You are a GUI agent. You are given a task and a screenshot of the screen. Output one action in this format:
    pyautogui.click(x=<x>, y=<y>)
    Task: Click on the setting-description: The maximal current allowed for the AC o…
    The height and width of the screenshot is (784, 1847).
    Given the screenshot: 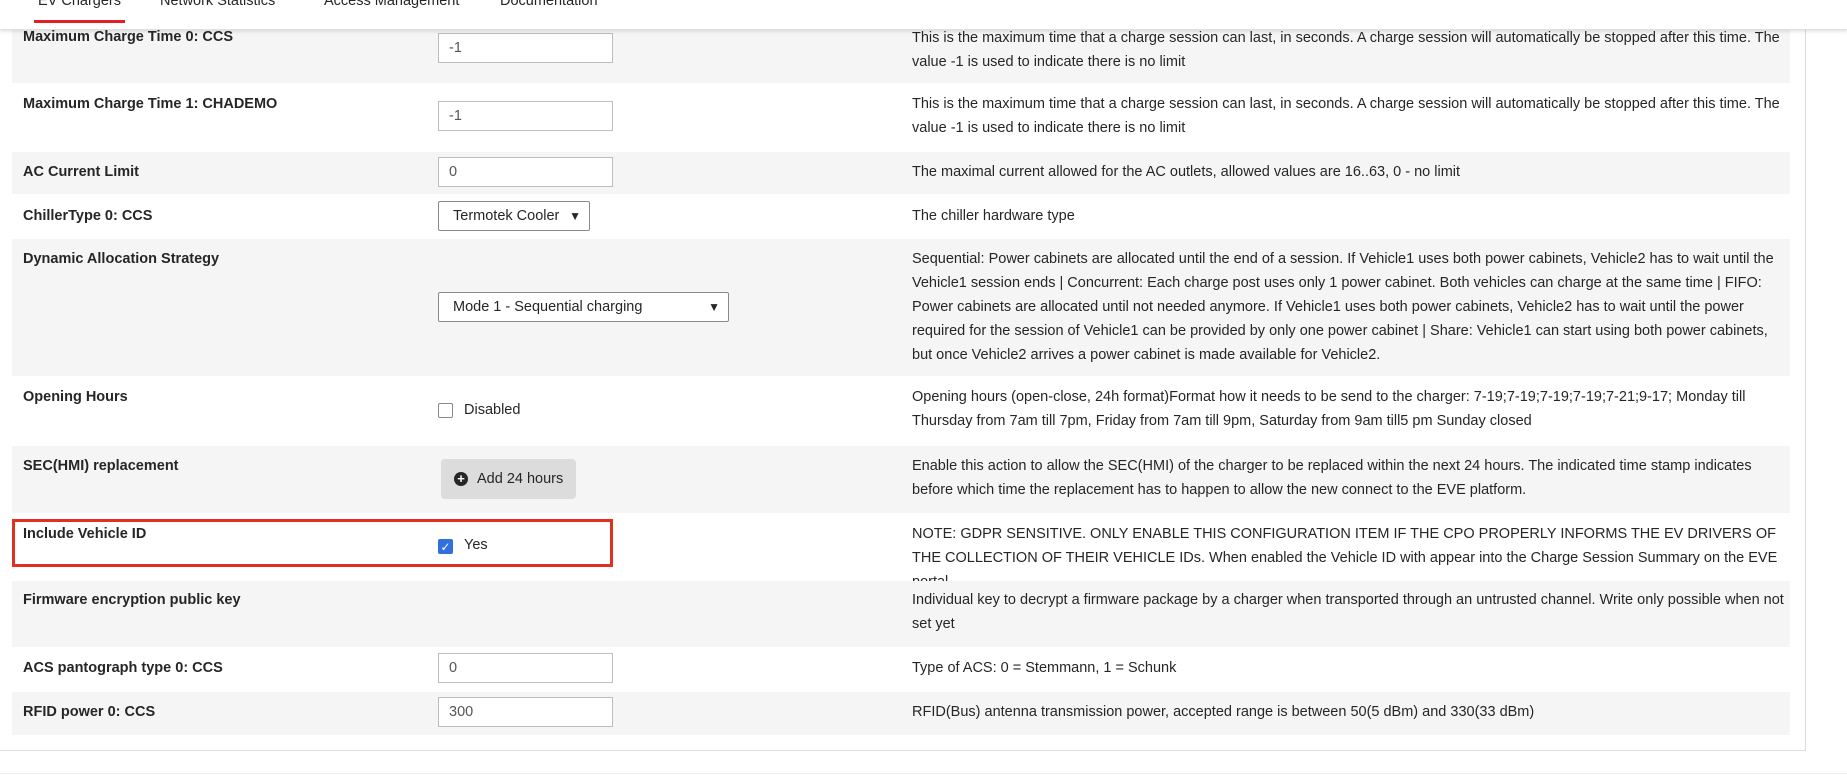 What is the action you would take?
    pyautogui.click(x=1186, y=172)
    